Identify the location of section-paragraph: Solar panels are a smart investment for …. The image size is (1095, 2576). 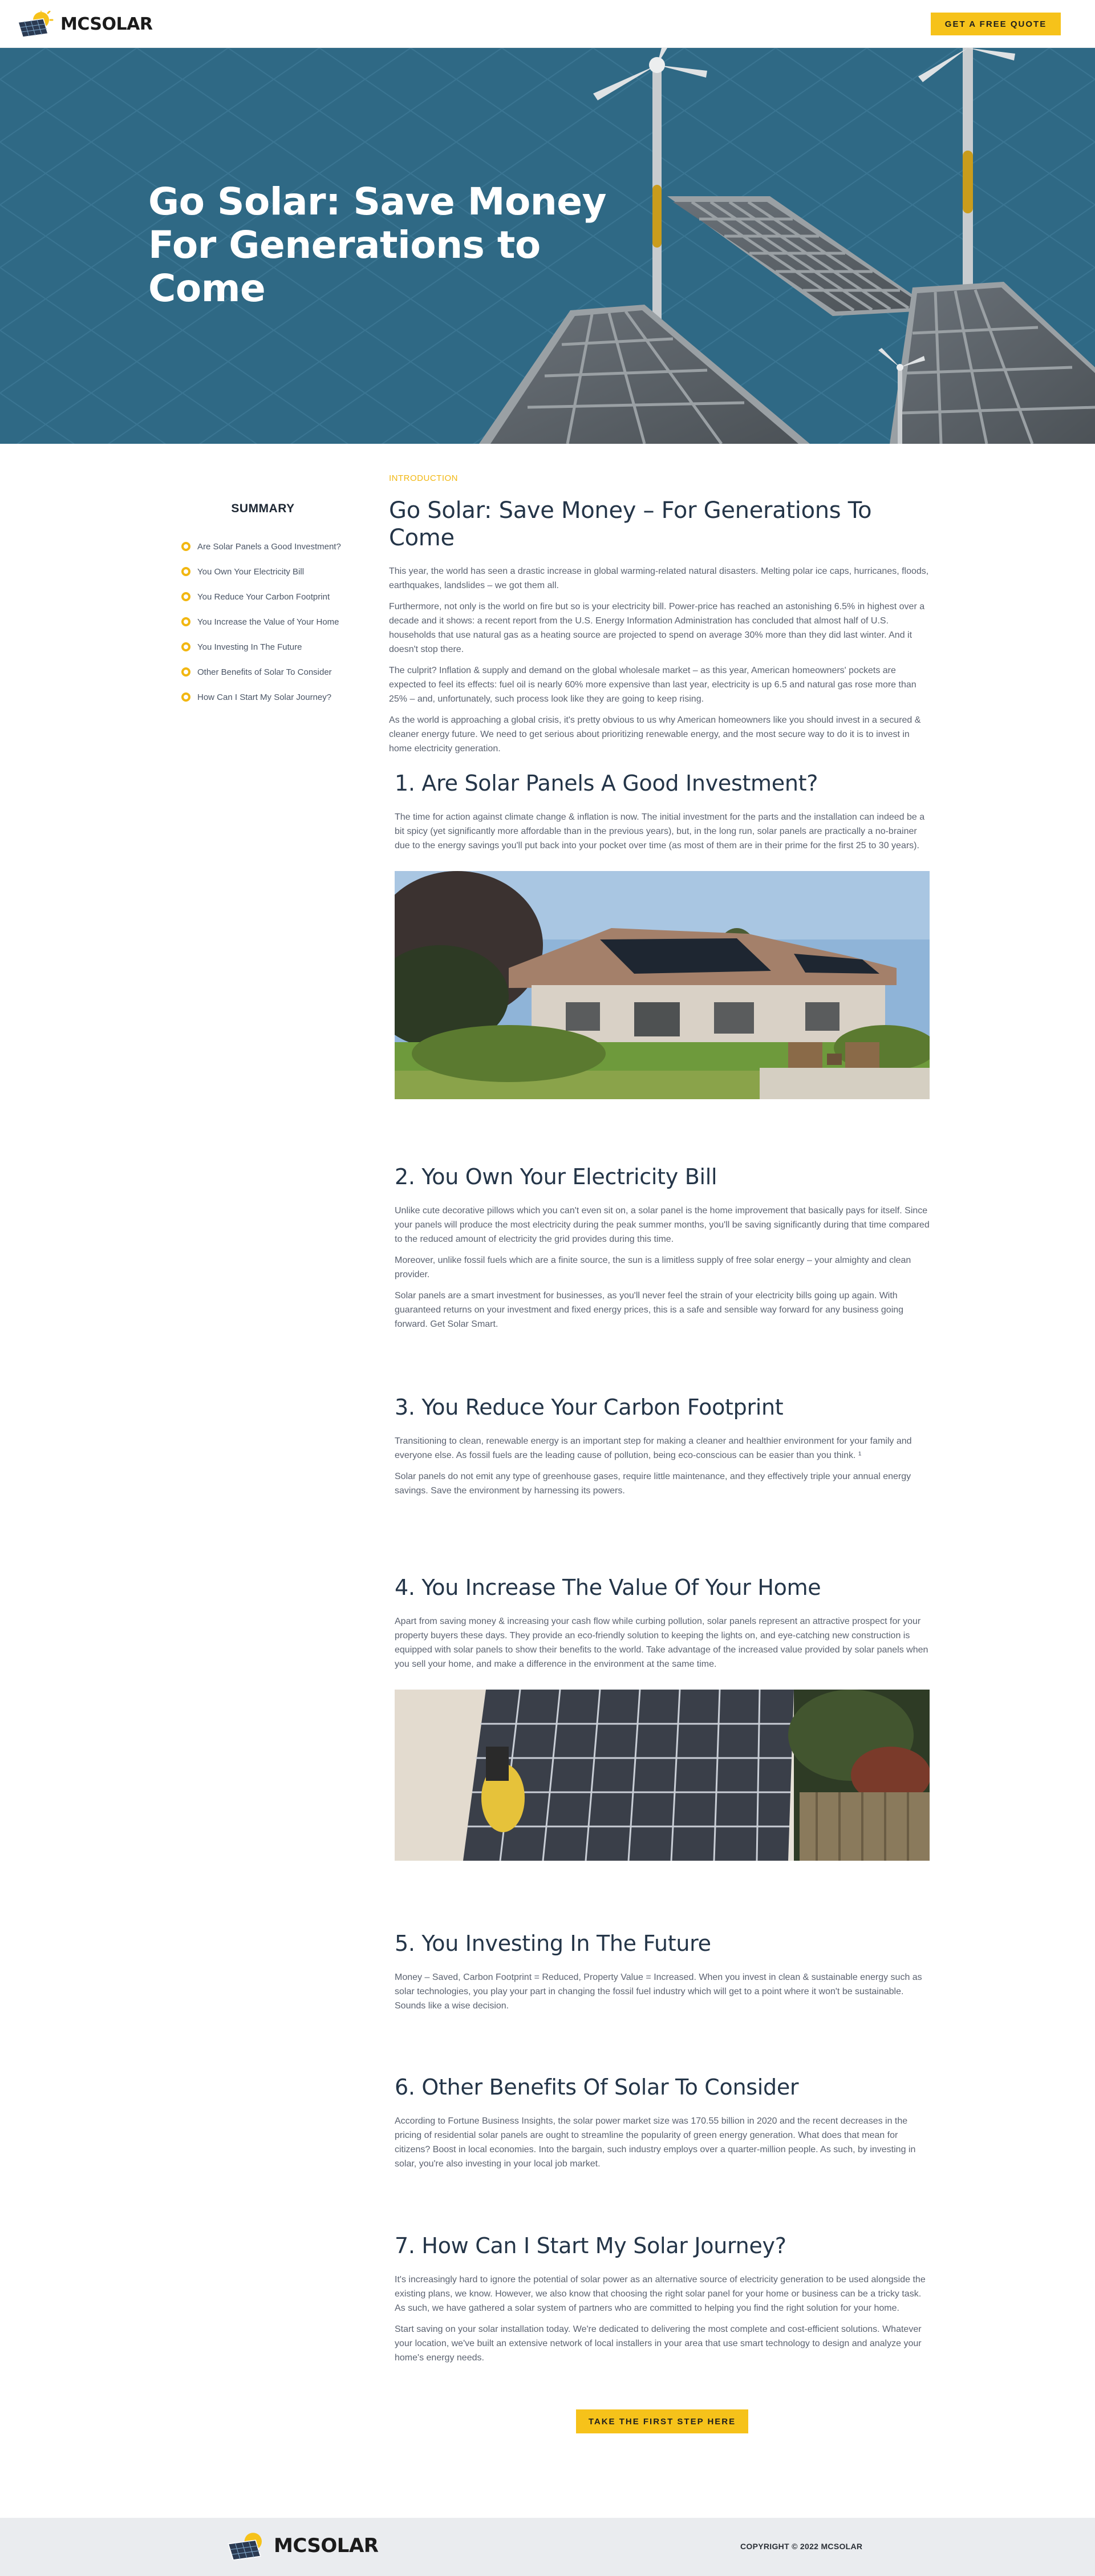
(649, 1310).